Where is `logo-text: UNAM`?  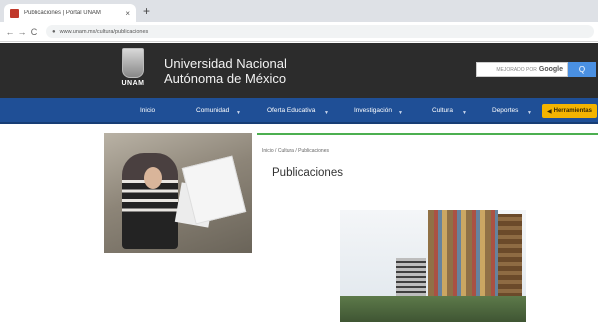 logo-text: UNAM is located at coordinates (133, 83).